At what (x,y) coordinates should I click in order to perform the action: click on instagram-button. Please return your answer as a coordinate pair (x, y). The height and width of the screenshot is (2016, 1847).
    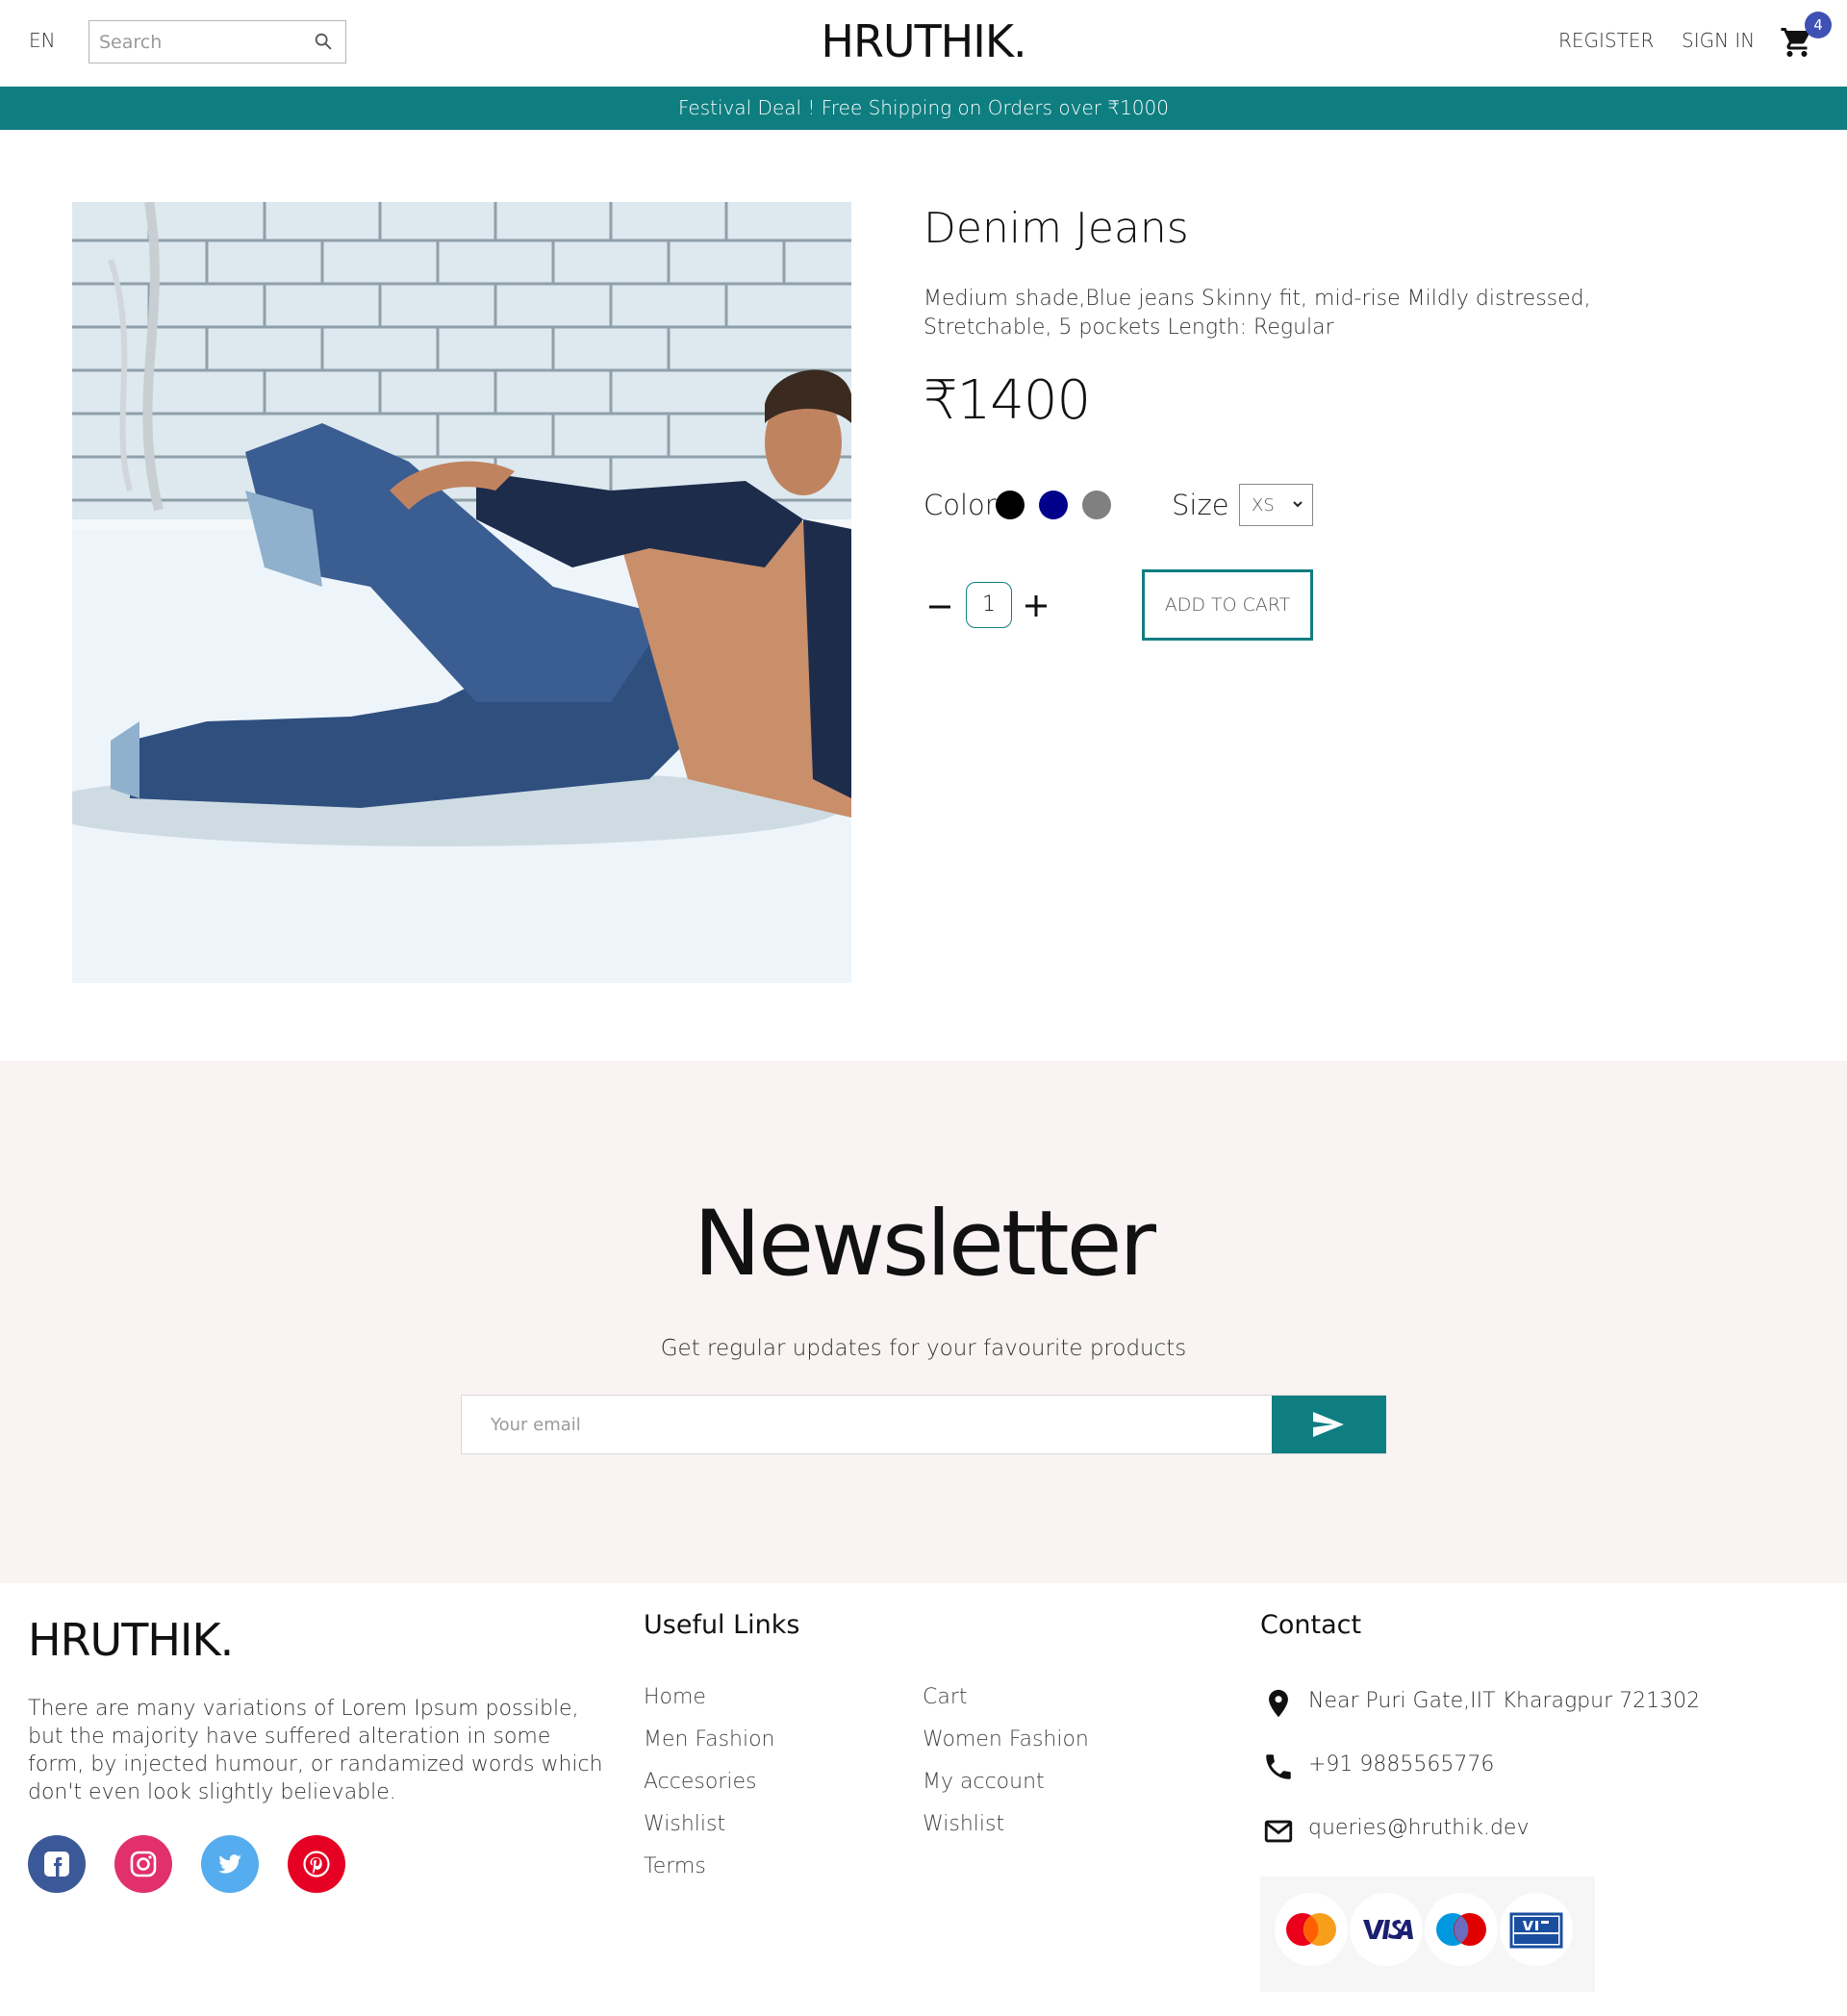
    Looking at the image, I should click on (143, 1864).